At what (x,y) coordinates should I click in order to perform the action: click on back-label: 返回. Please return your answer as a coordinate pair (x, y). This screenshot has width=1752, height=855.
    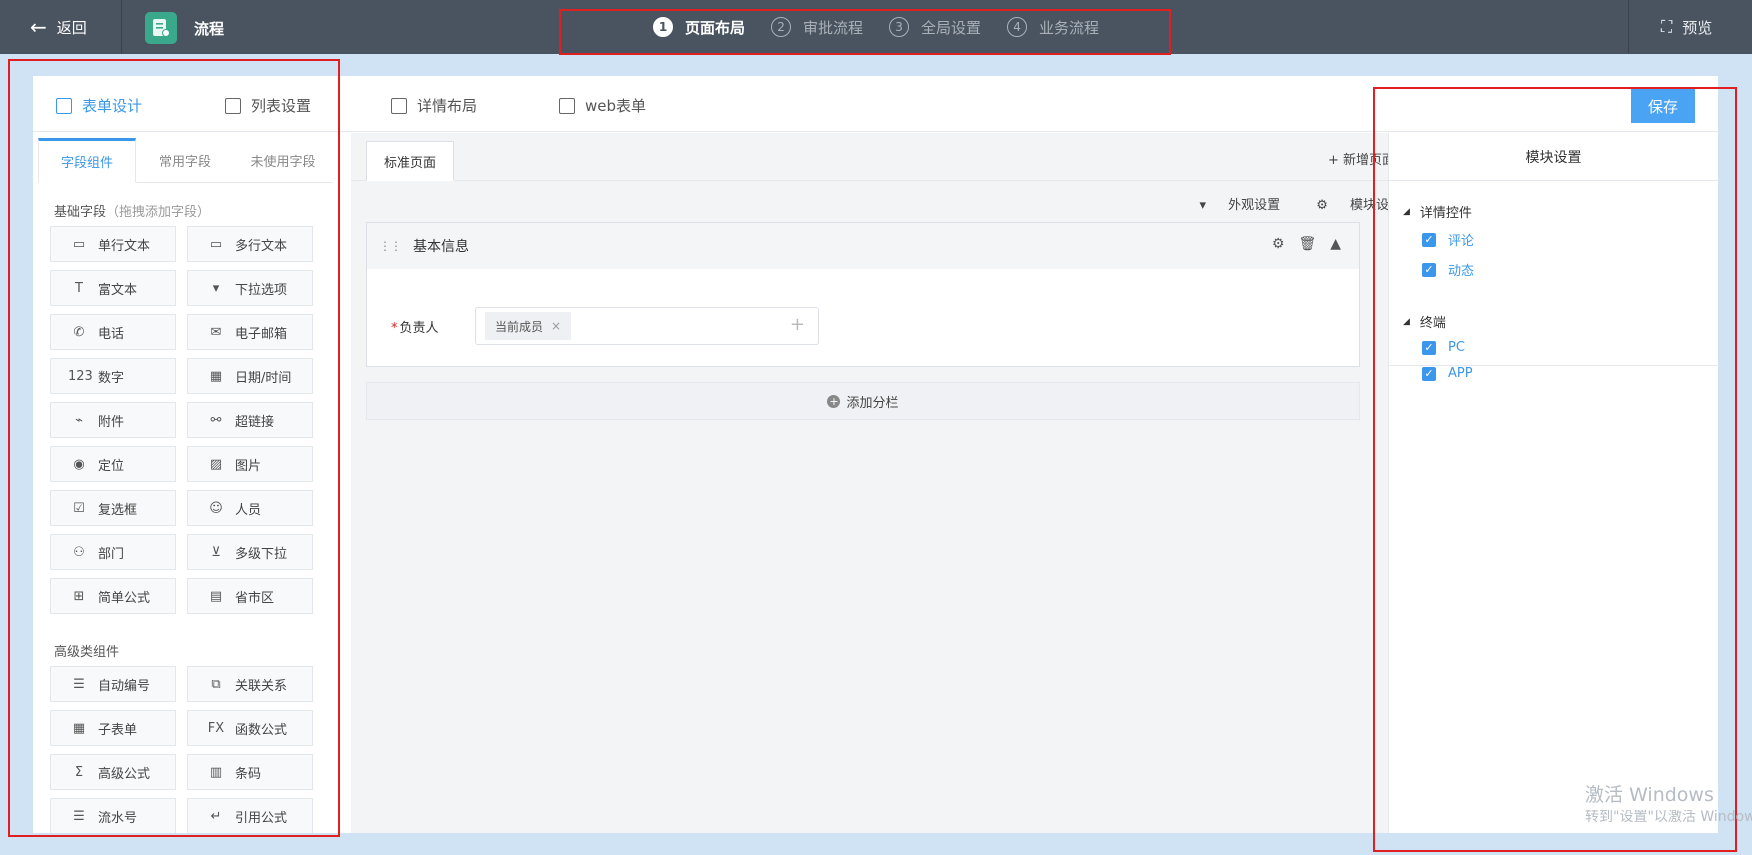
    Looking at the image, I should click on (71, 27).